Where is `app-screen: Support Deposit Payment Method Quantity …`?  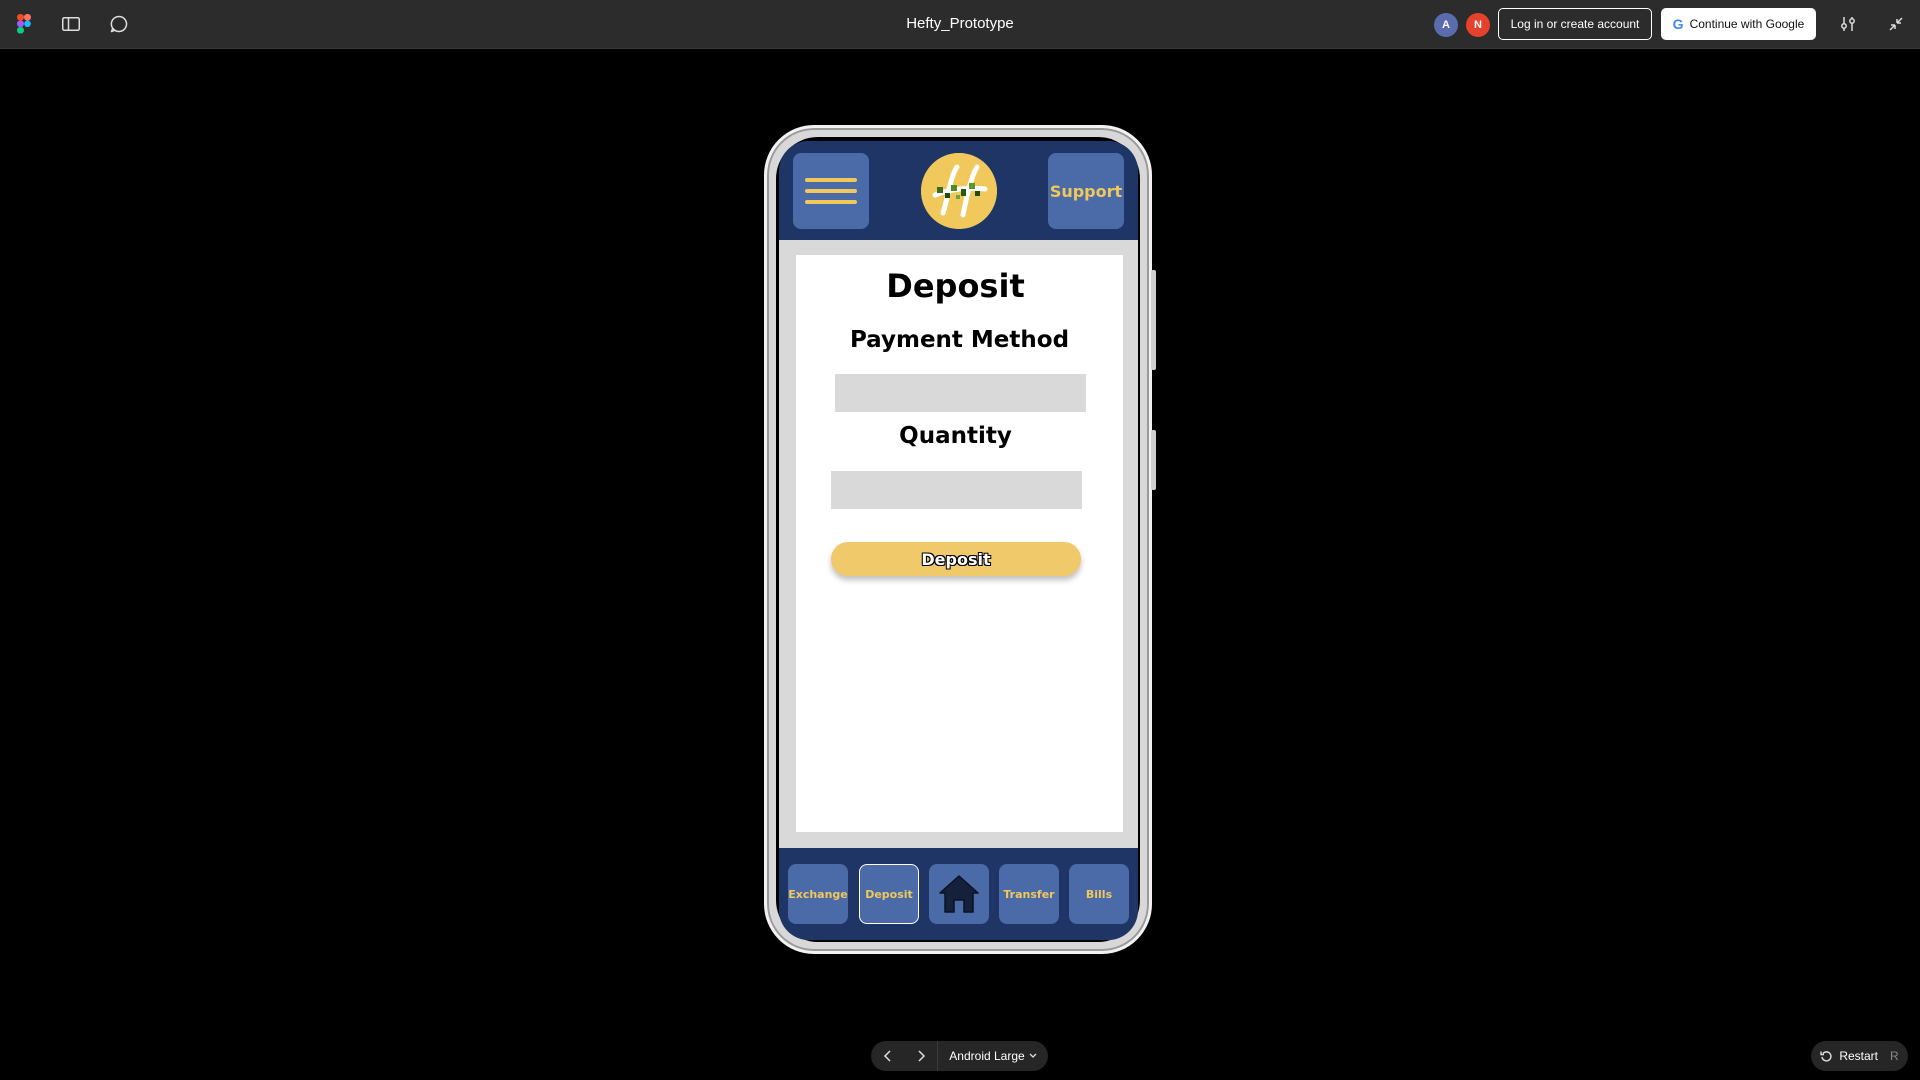
app-screen: Support Deposit Payment Method Quantity … is located at coordinates (958, 540).